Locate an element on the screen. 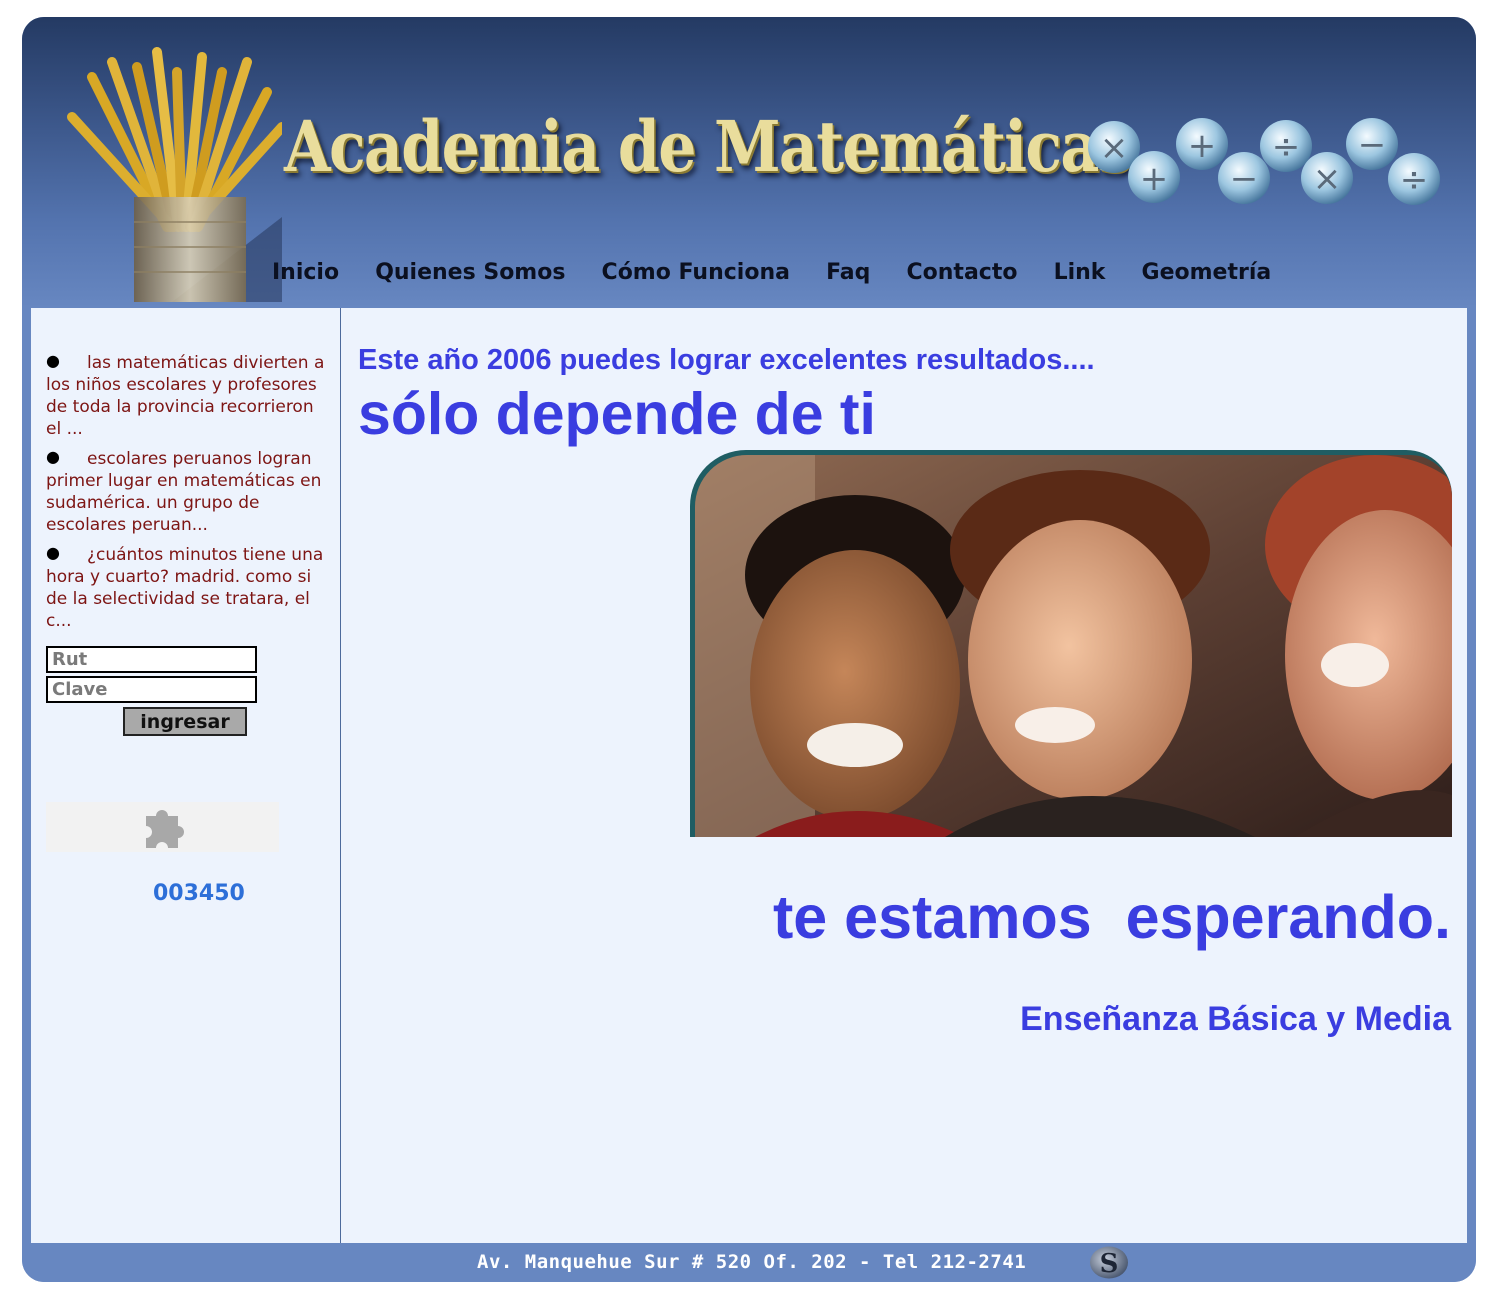 The height and width of the screenshot is (1312, 1500). nav-como-funciona: Cómo Funciona is located at coordinates (696, 272).